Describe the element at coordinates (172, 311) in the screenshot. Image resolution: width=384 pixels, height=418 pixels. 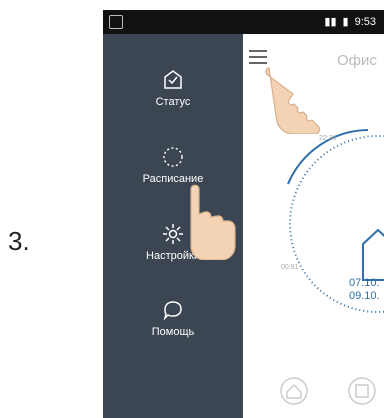
I see `speech-bubble-icon` at that location.